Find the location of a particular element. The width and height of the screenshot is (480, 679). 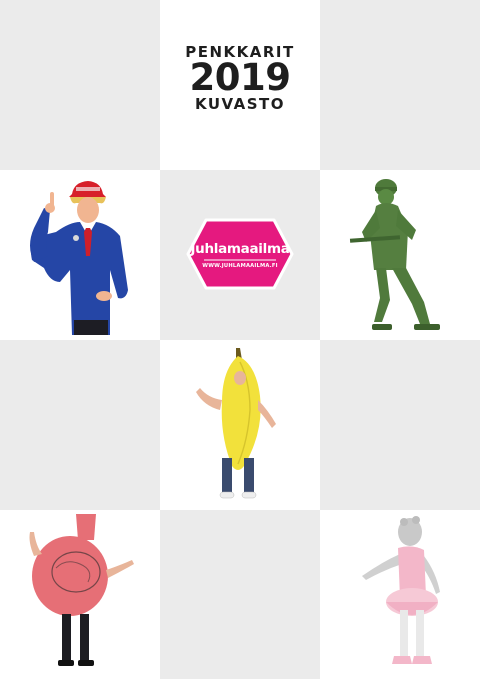

tile-whoopee-cushion-costume is located at coordinates (80, 594).